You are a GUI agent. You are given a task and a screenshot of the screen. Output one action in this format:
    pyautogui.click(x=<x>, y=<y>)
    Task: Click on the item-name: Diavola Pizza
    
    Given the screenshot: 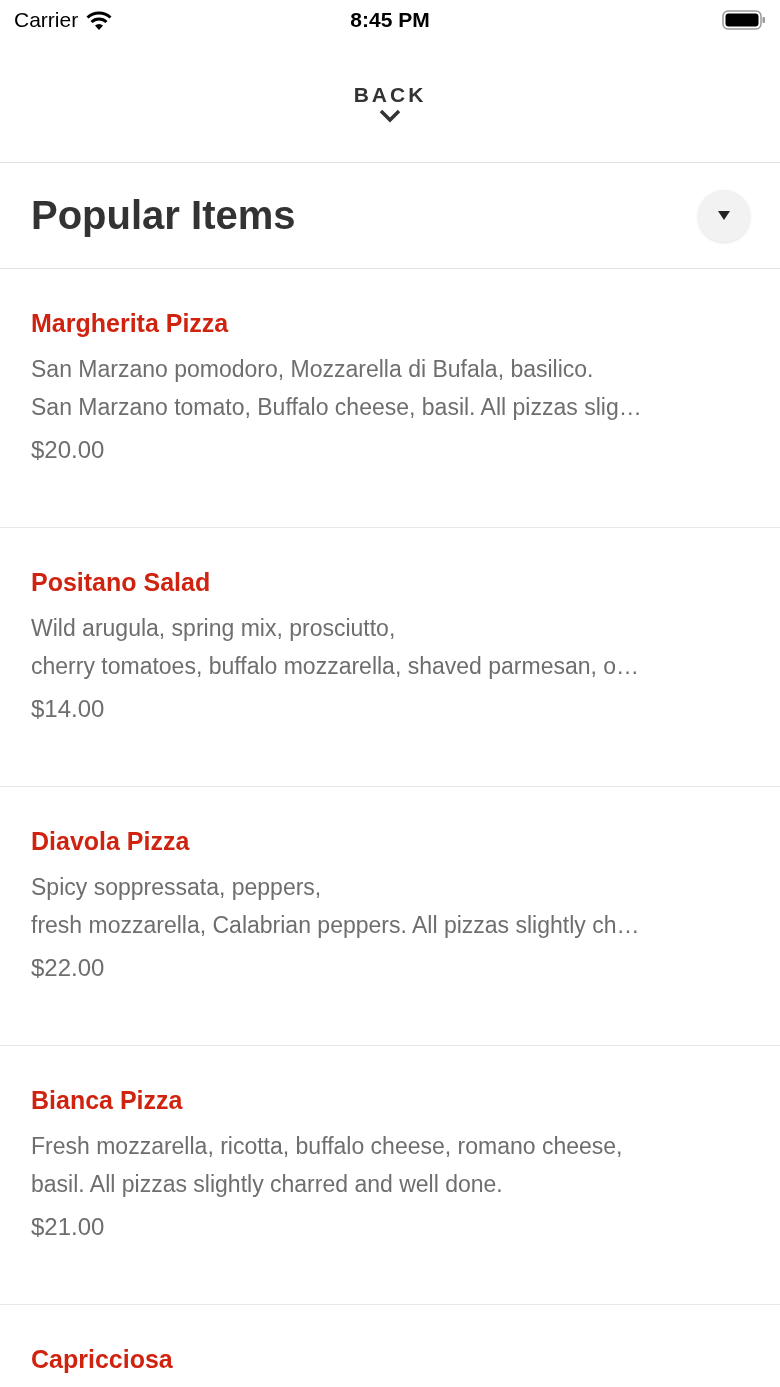 What is the action you would take?
    pyautogui.click(x=111, y=841)
    